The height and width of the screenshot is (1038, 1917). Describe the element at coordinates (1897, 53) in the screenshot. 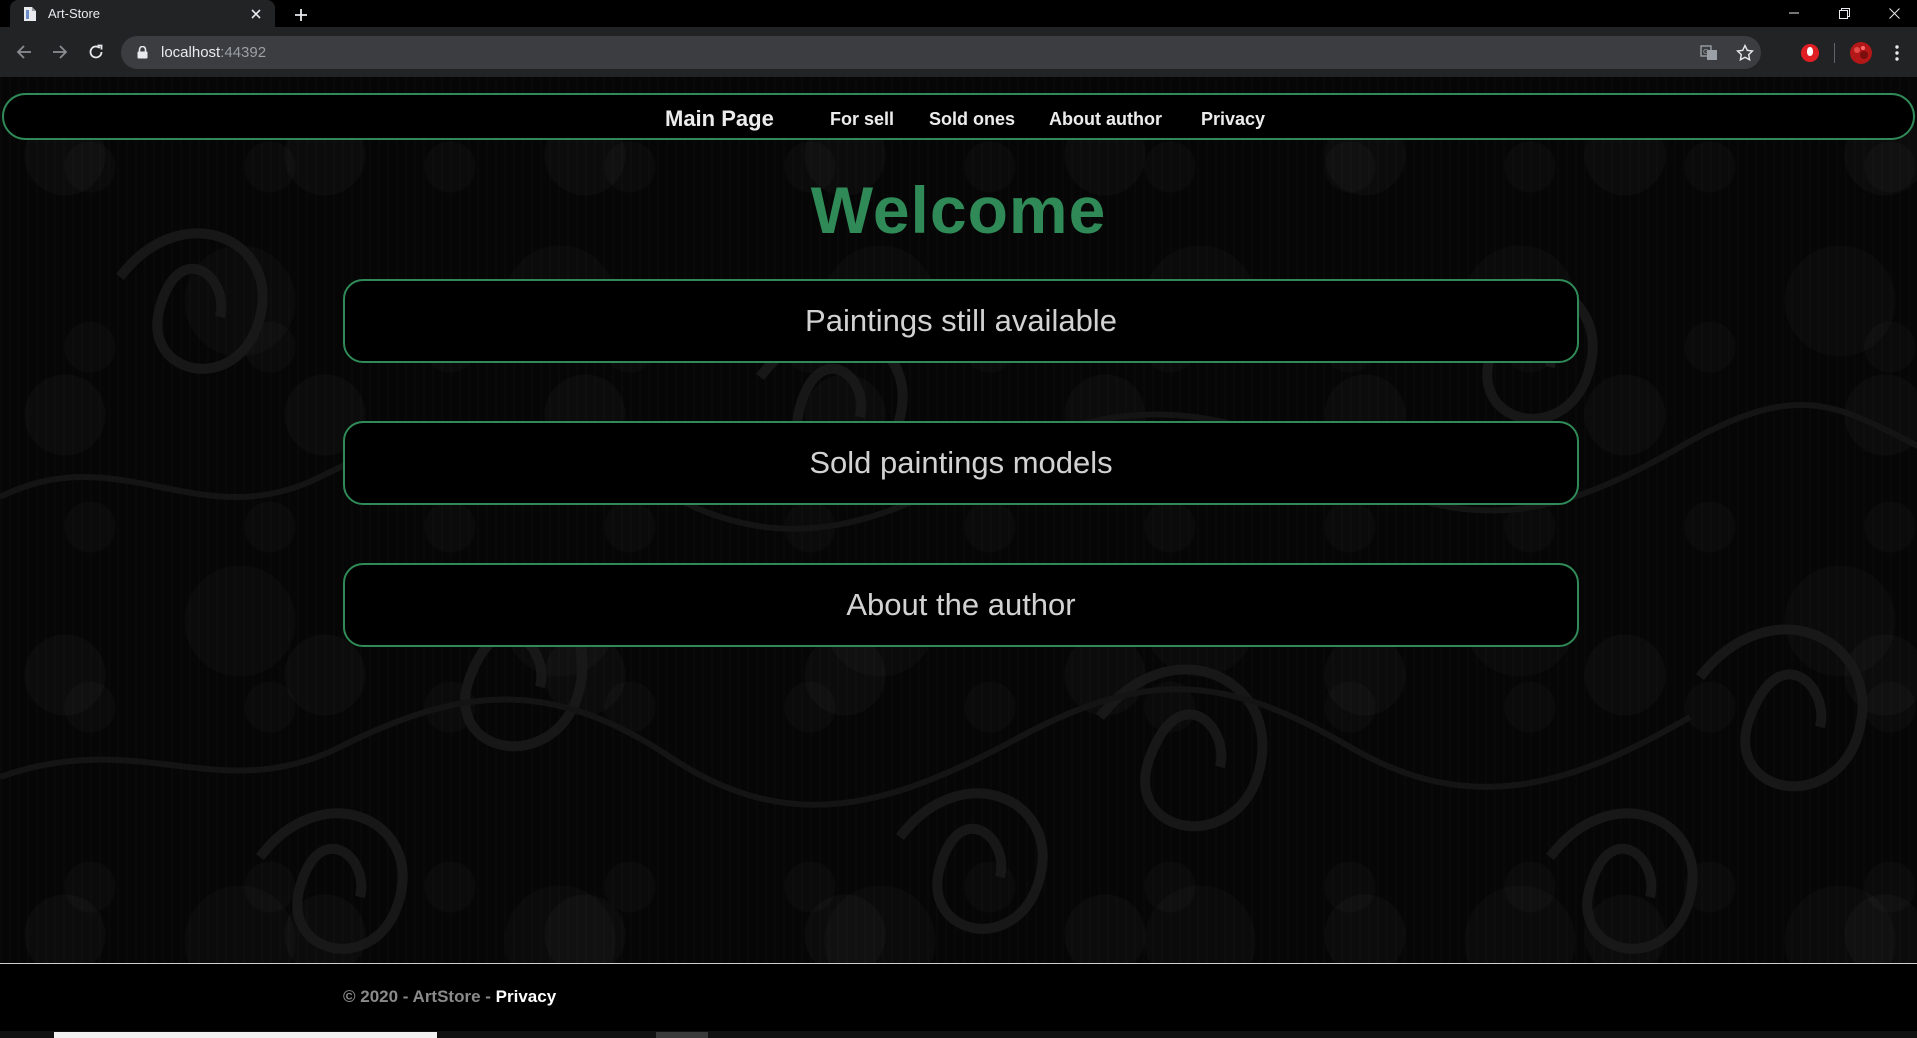

I see `menu-icon` at that location.